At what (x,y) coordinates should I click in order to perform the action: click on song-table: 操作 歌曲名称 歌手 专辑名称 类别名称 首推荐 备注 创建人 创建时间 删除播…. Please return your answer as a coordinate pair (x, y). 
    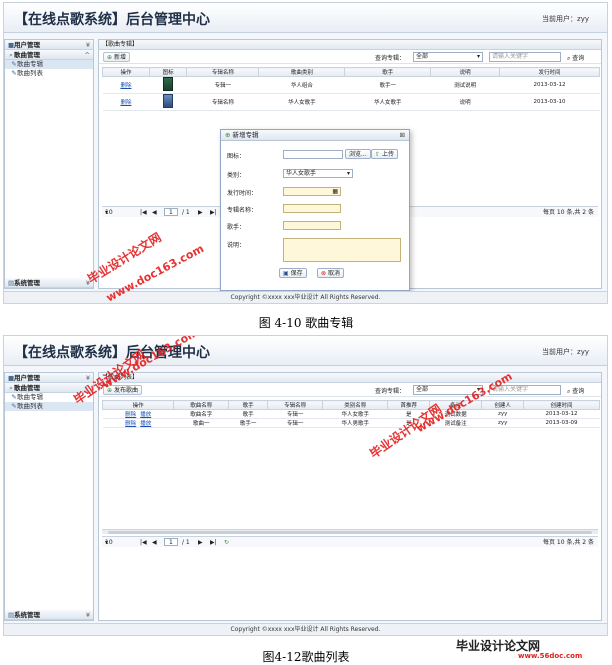
    Looking at the image, I should click on (351, 414).